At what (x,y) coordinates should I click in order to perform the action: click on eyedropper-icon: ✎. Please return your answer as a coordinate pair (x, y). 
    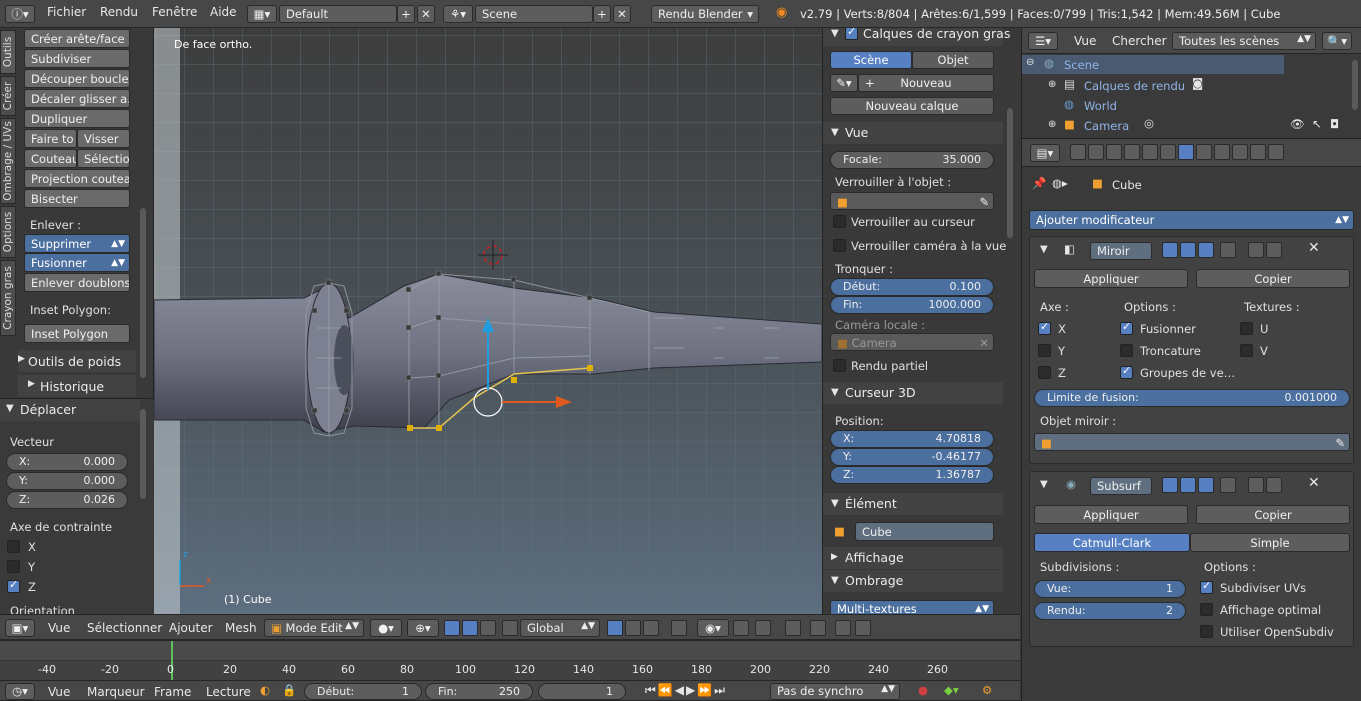
    Looking at the image, I should click on (1340, 443).